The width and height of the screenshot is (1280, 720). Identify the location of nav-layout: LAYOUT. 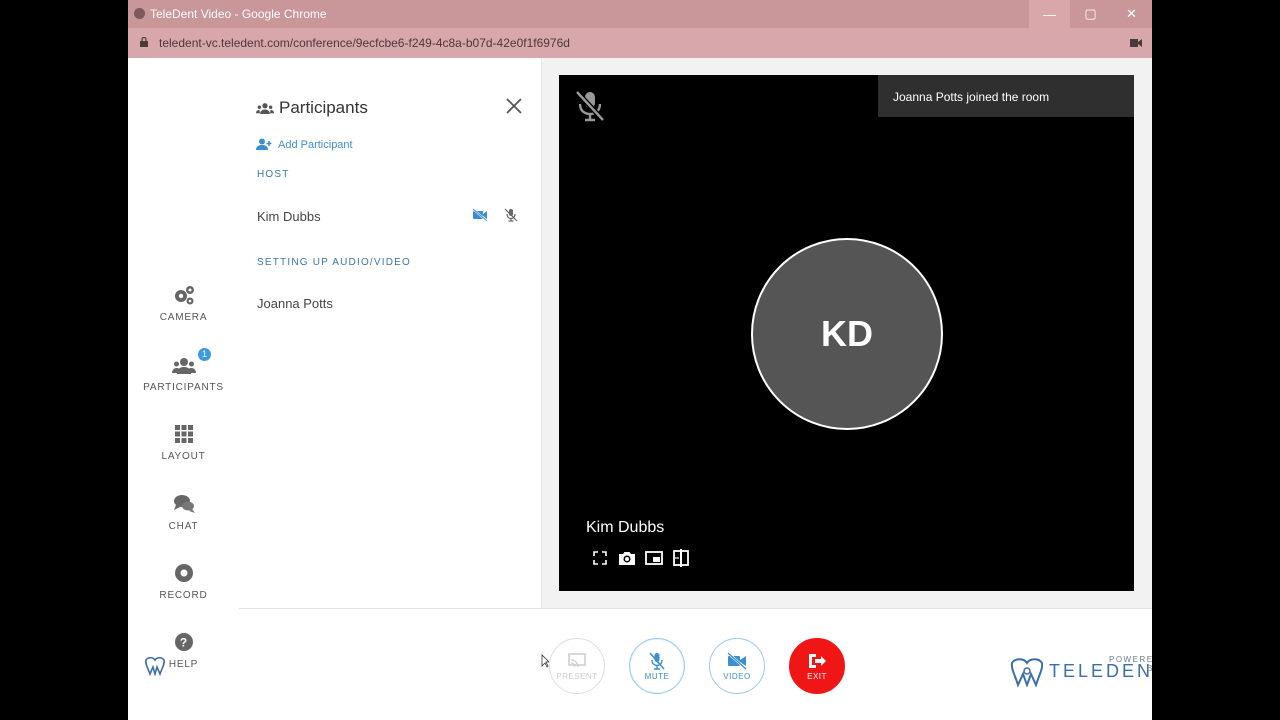
(183, 442).